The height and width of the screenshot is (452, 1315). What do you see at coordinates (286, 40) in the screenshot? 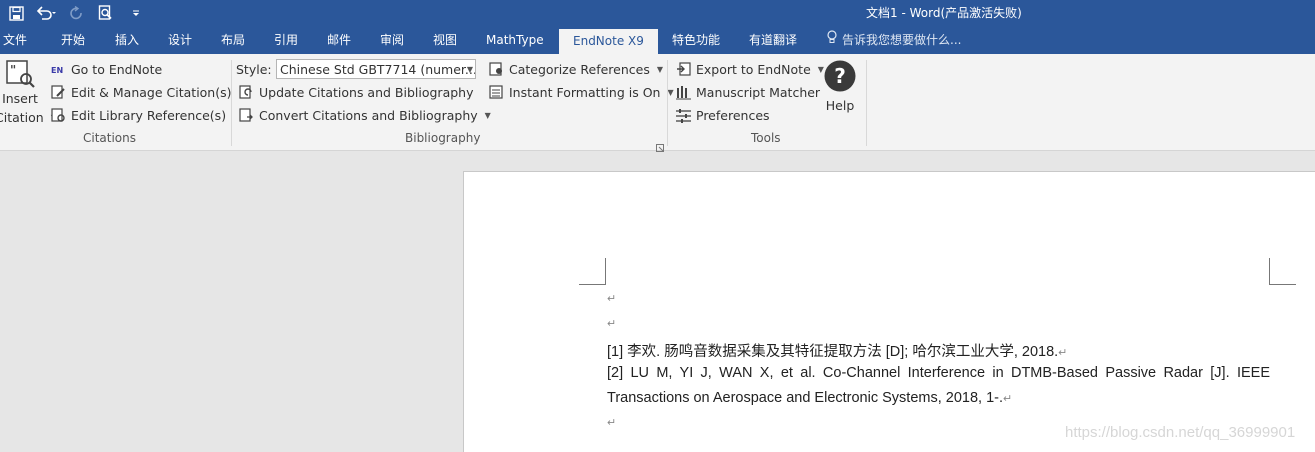
I see `tab-references: 引用` at bounding box center [286, 40].